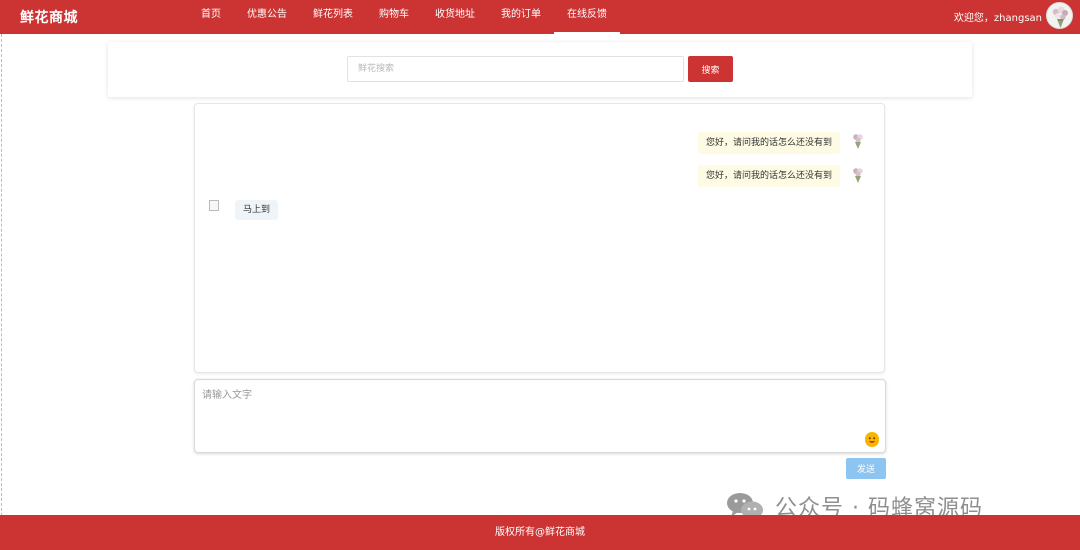 The width and height of the screenshot is (1080, 550). I want to click on message-input, so click(540, 416).